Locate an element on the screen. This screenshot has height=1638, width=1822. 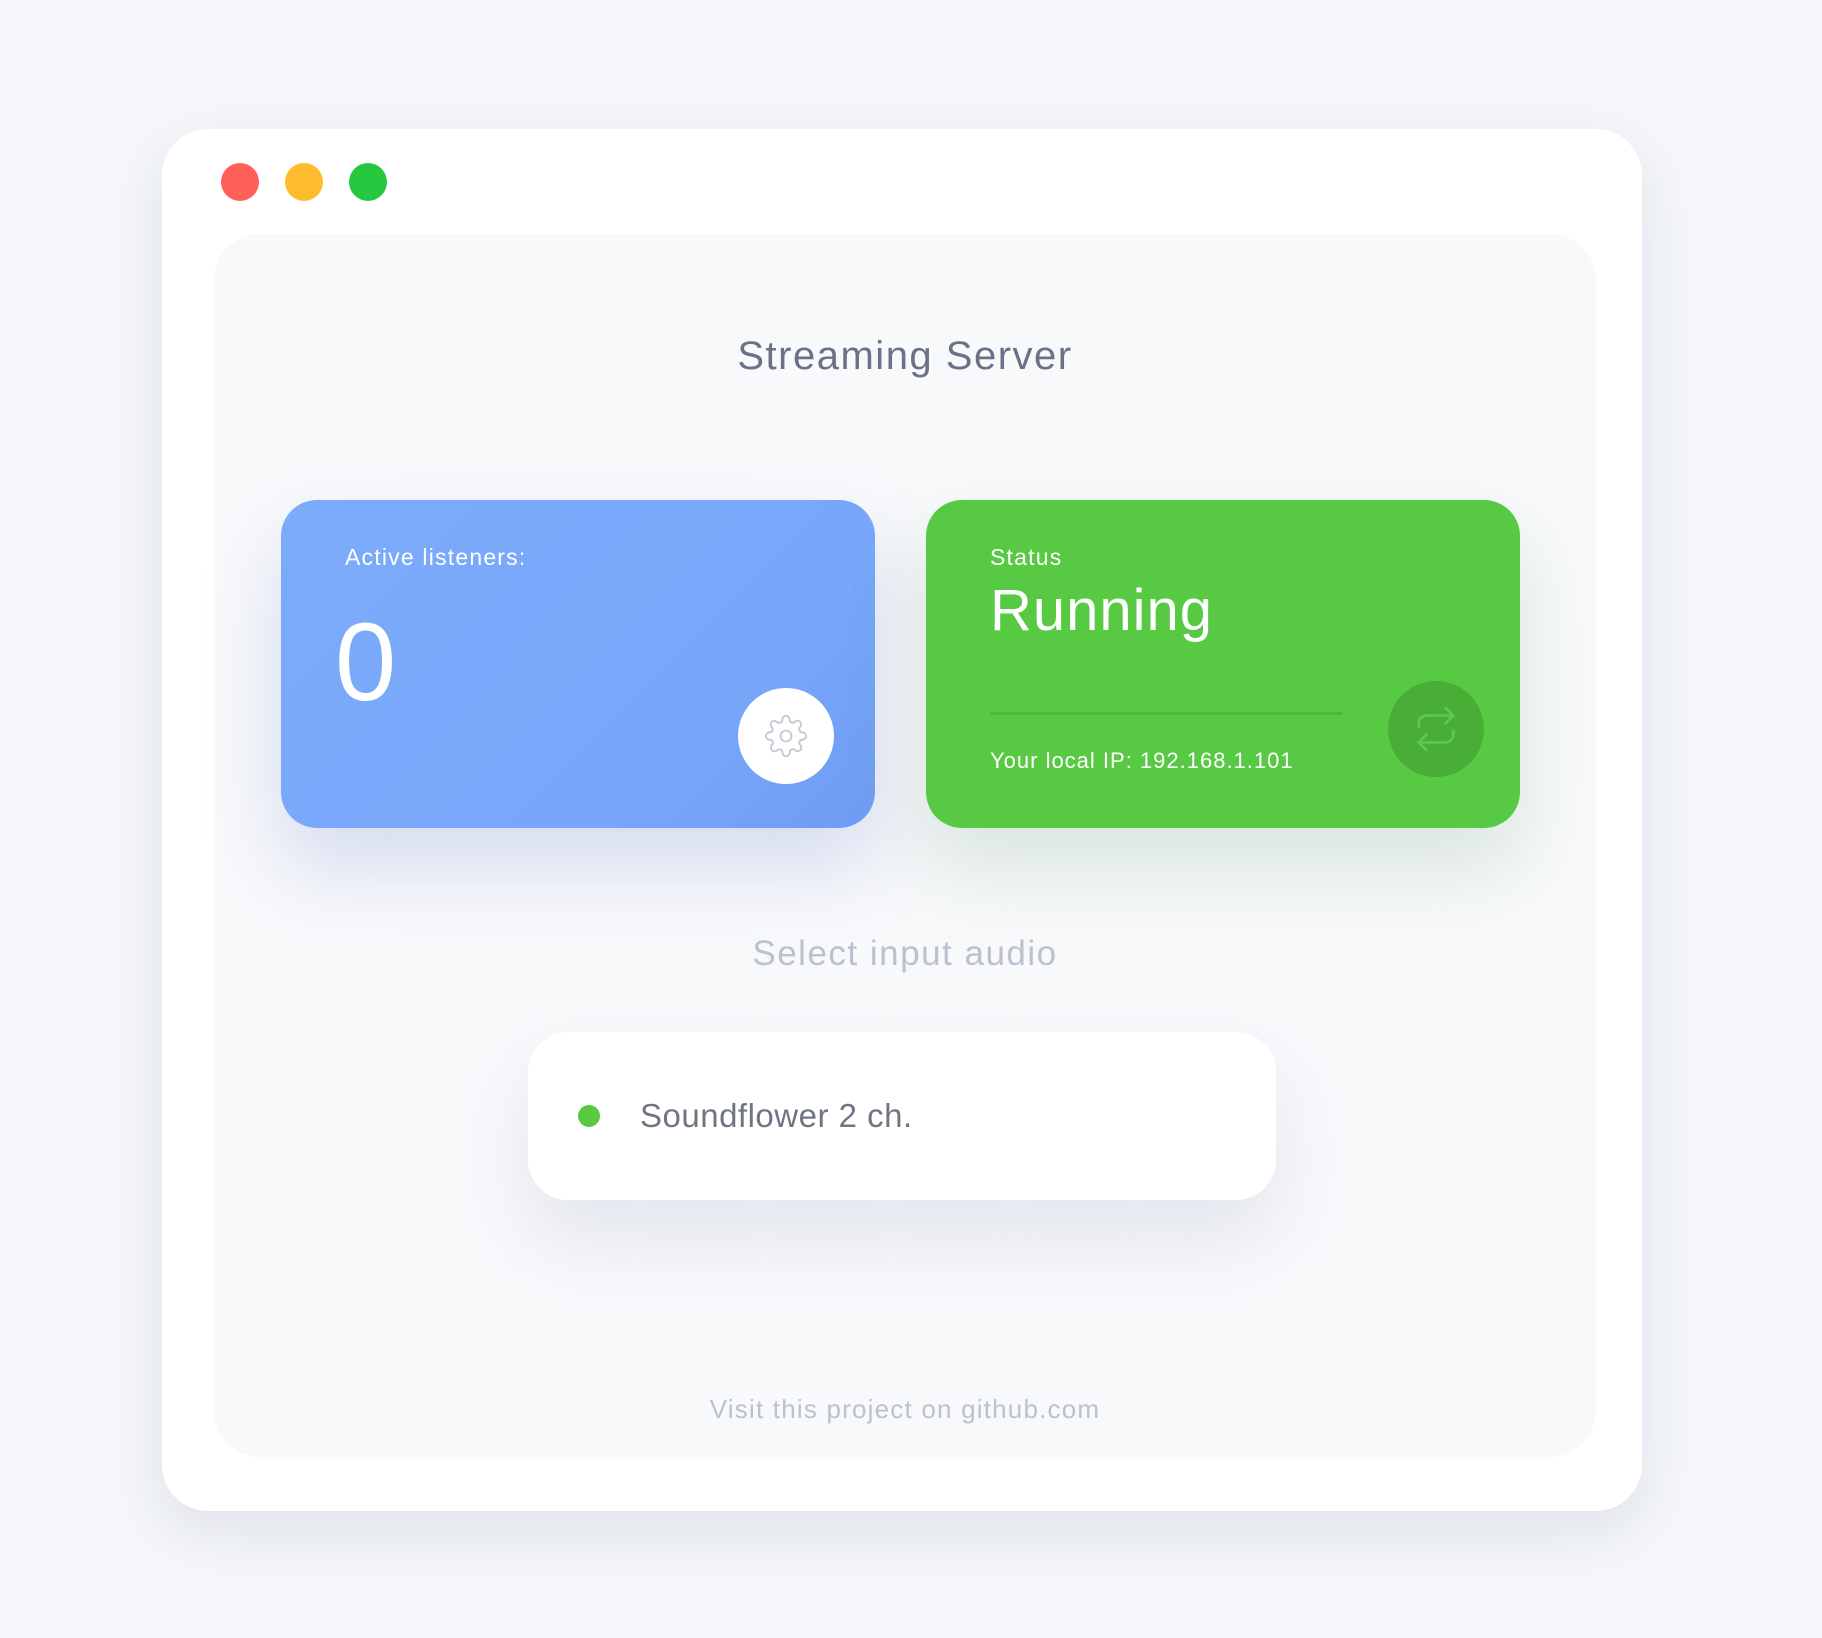
gear-icon is located at coordinates (786, 736).